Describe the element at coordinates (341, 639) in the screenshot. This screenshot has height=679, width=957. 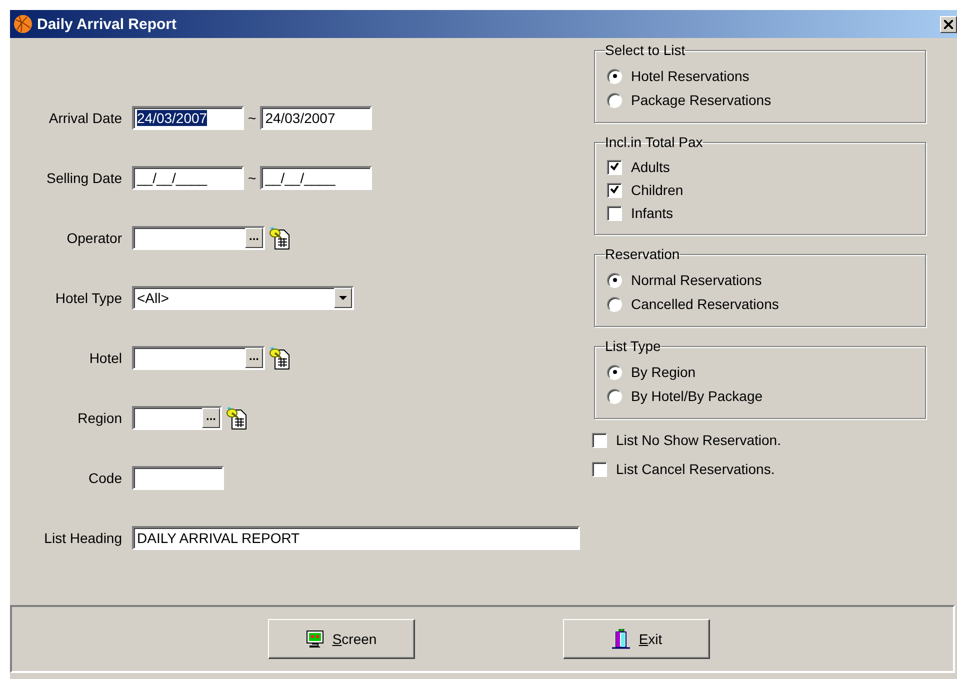
I see `screen-button: Screen` at that location.